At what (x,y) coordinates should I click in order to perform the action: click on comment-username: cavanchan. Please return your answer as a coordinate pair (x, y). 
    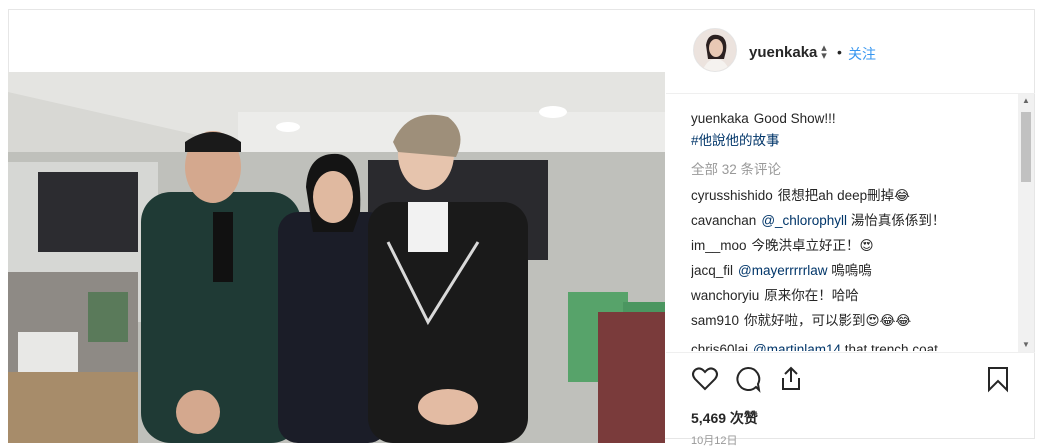
    Looking at the image, I should click on (723, 220).